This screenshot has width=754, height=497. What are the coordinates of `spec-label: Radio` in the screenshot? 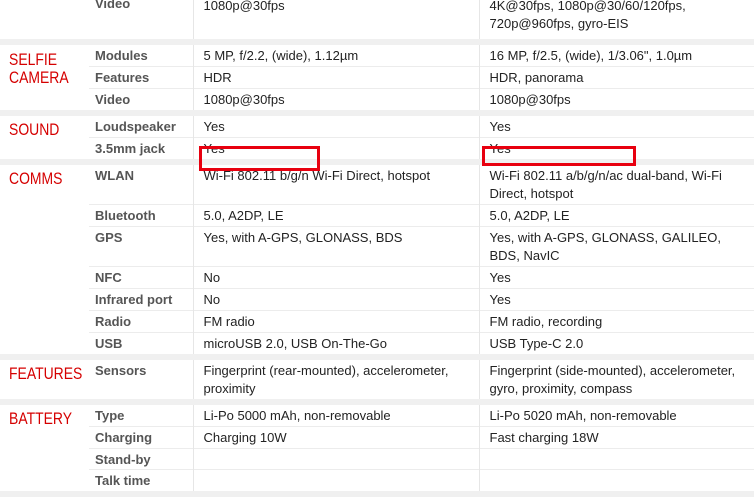 It's located at (141, 321).